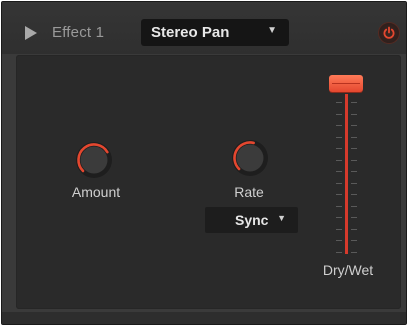 The height and width of the screenshot is (326, 409). What do you see at coordinates (346, 83) in the screenshot?
I see `fader-handle` at bounding box center [346, 83].